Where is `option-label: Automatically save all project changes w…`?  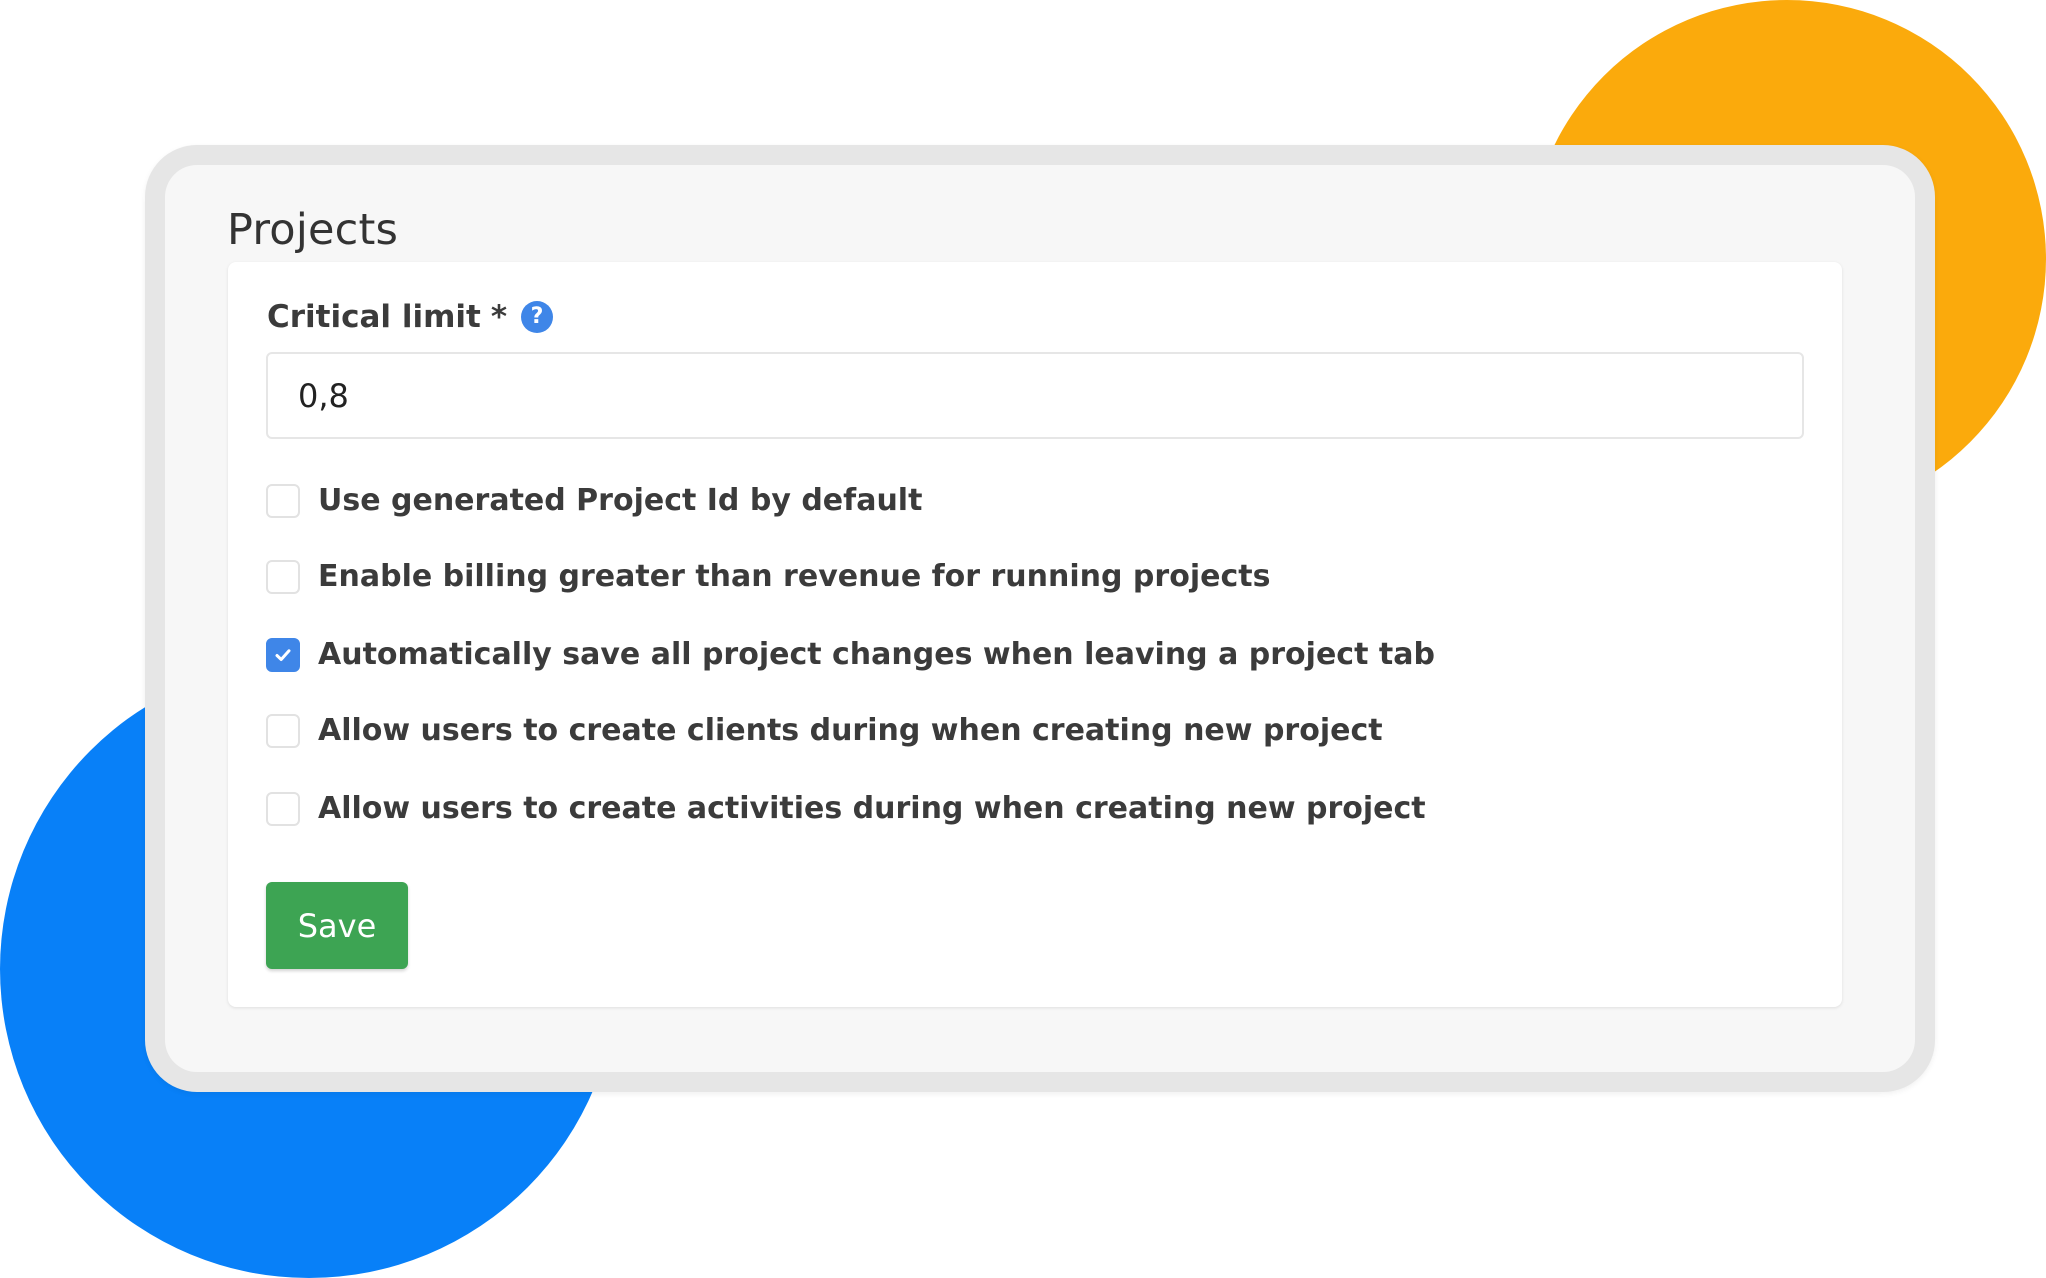 option-label: Automatically save all project changes w… is located at coordinates (876, 654).